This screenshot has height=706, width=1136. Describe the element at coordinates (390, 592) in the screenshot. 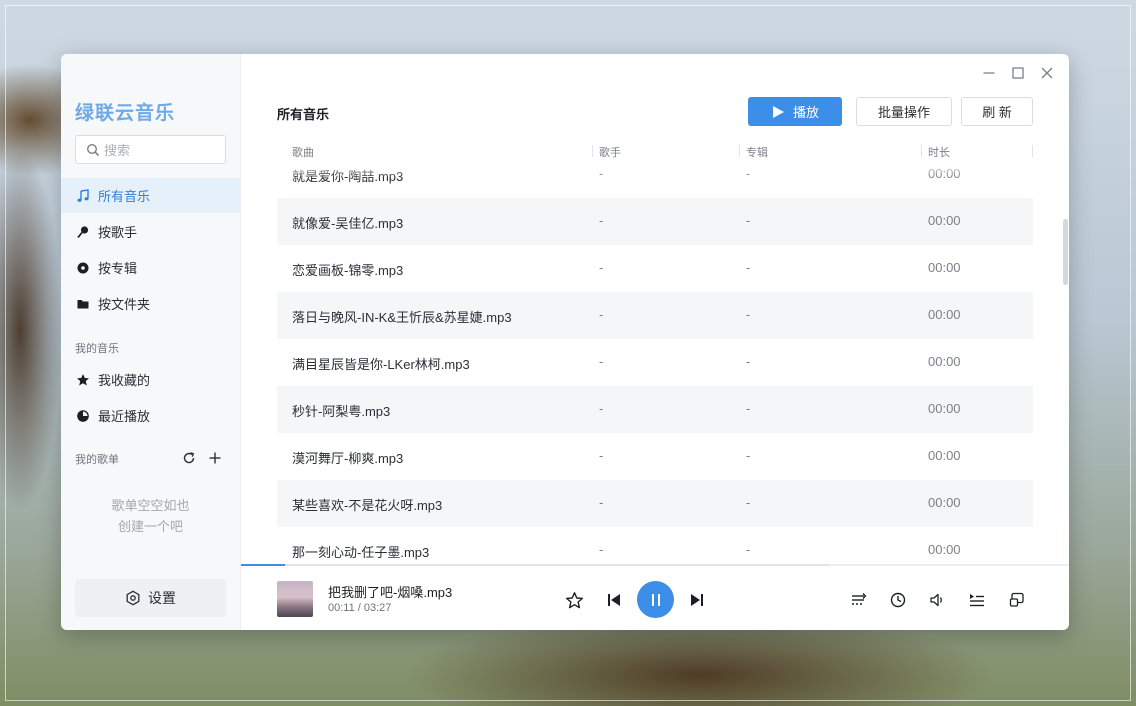

I see `now-playing-title: 把我删了吧-烟嗓.mp3` at that location.